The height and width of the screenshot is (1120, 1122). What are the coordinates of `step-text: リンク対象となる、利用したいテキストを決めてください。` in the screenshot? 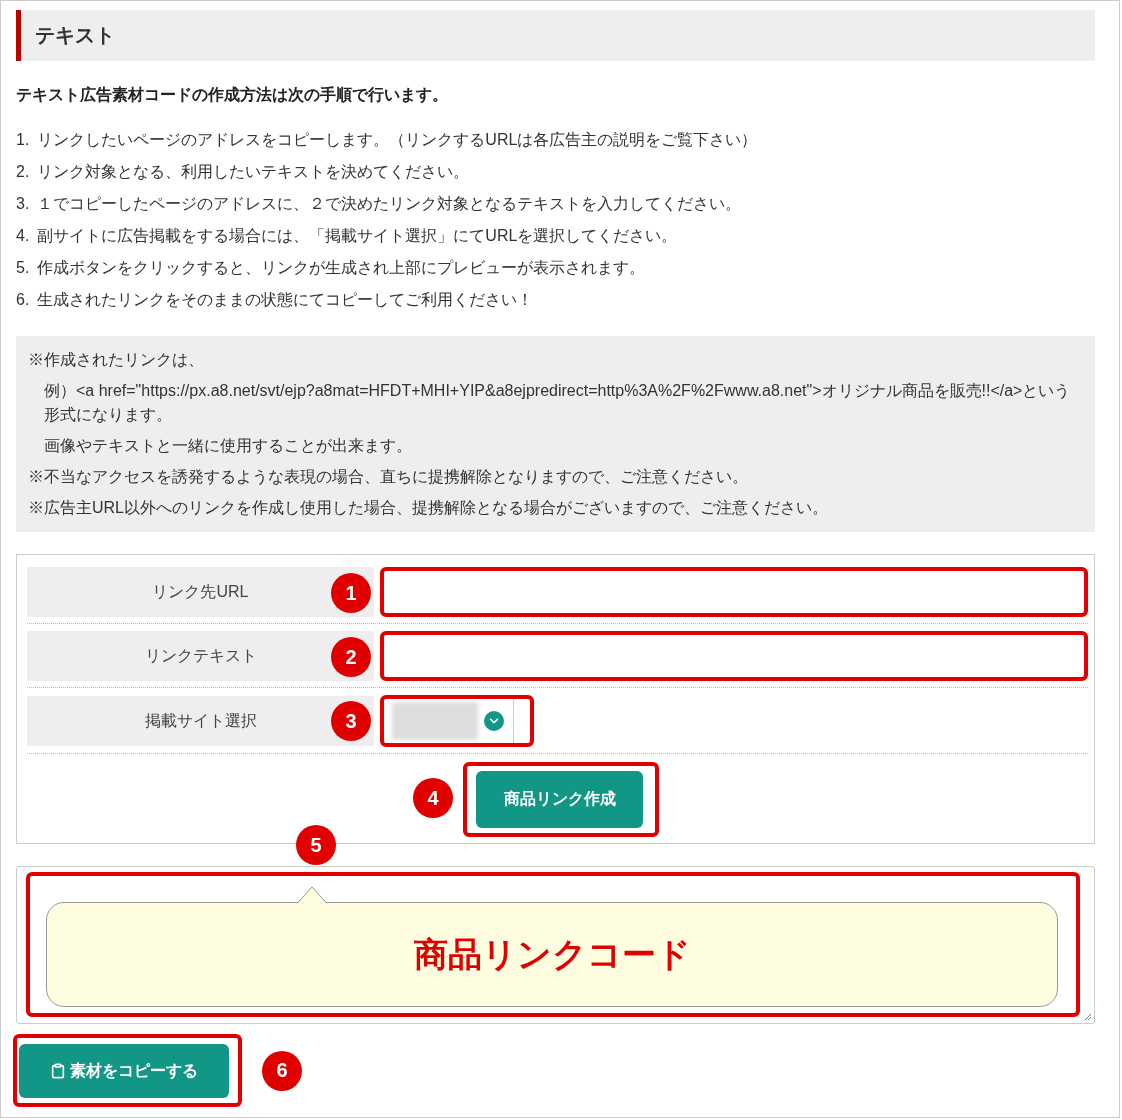 It's located at (253, 172).